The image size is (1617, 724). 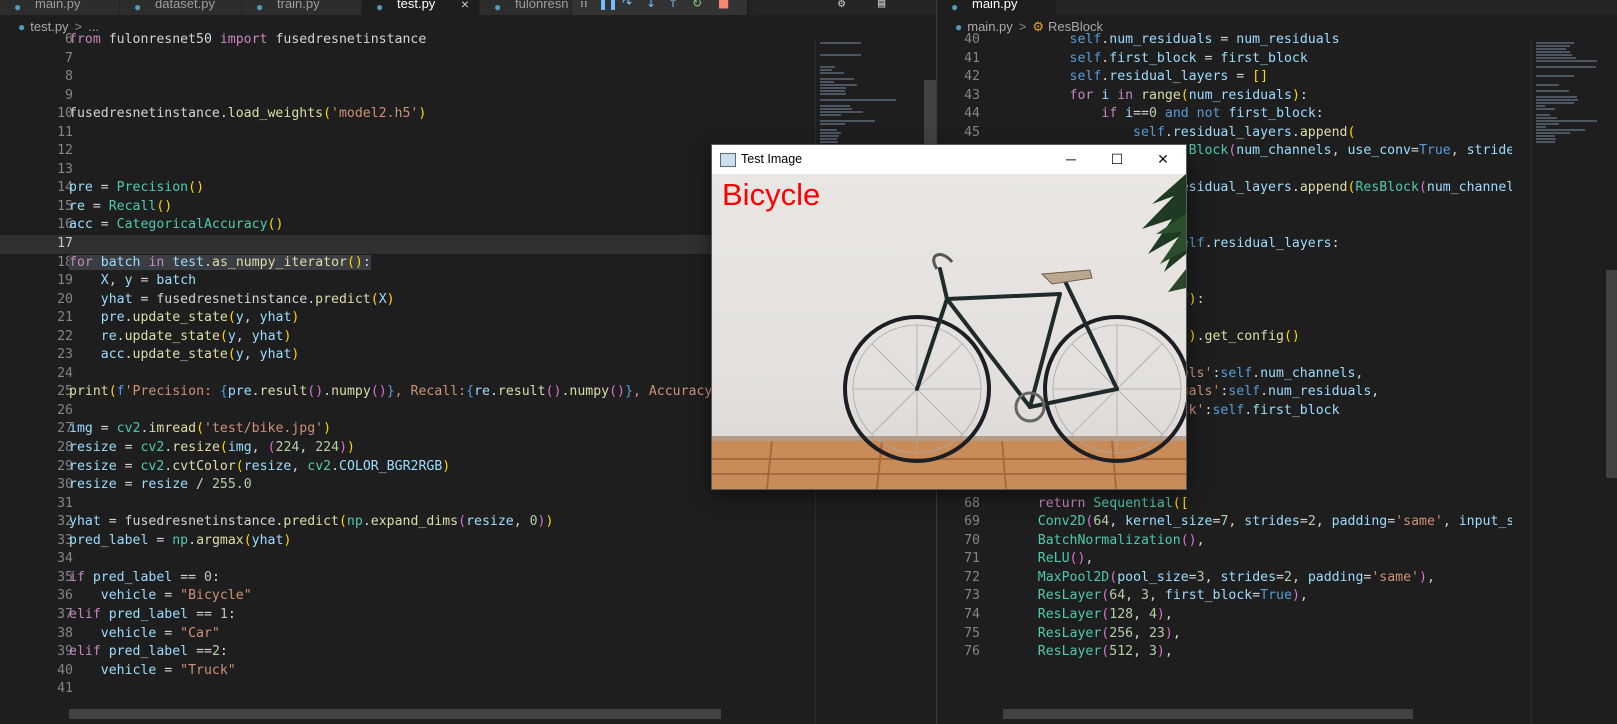 What do you see at coordinates (1089, 652) in the screenshot?
I see `code-text: ResLayer(512, 3),` at bounding box center [1089, 652].